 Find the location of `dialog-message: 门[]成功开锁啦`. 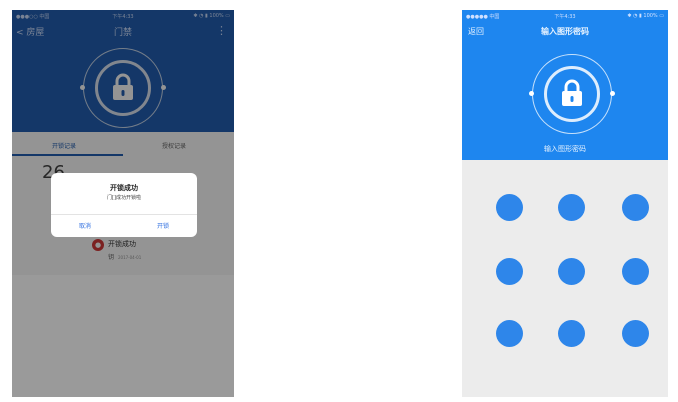

dialog-message: 门[]成功开锁啦 is located at coordinates (124, 198).